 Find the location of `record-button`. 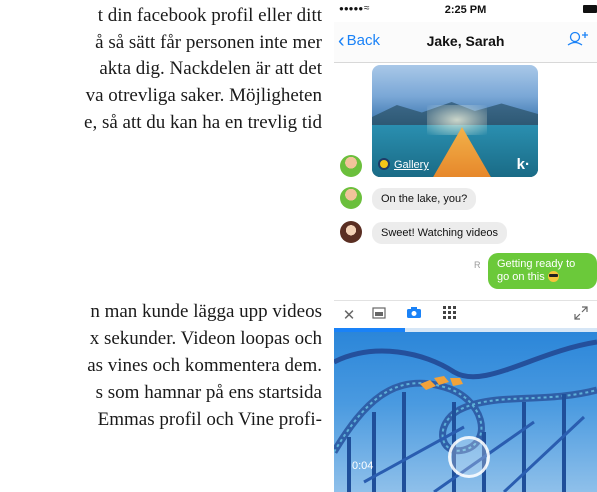

record-button is located at coordinates (469, 457).